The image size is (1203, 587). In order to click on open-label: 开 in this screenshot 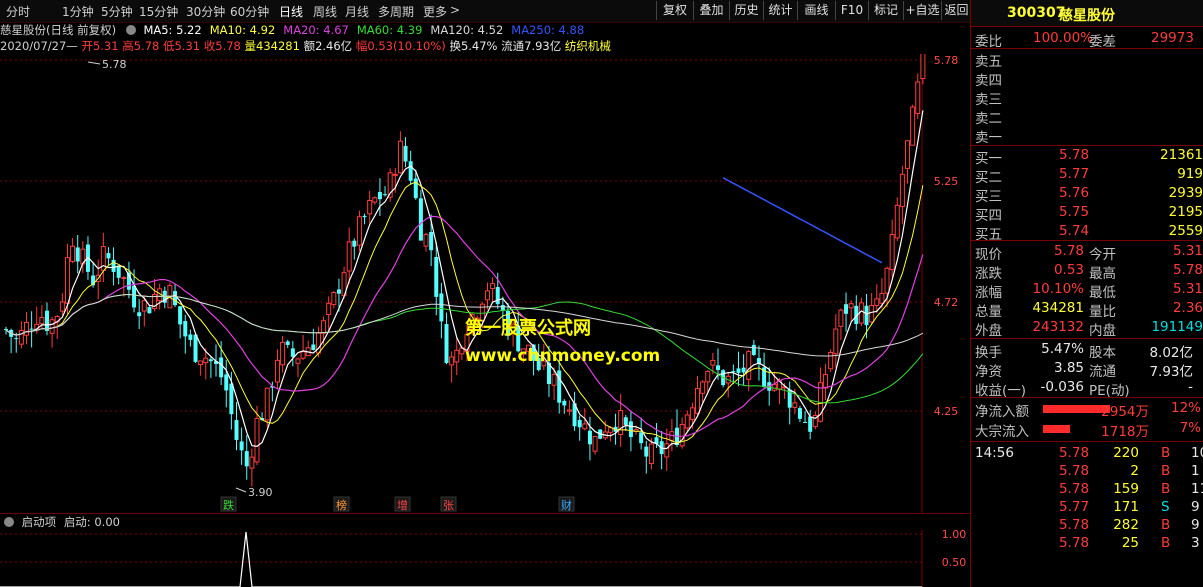, I will do `click(87, 46)`.